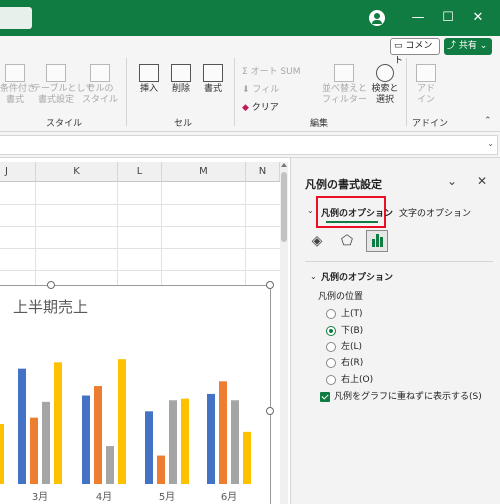 The height and width of the screenshot is (504, 500). I want to click on group-label-edit: 編集, so click(319, 124).